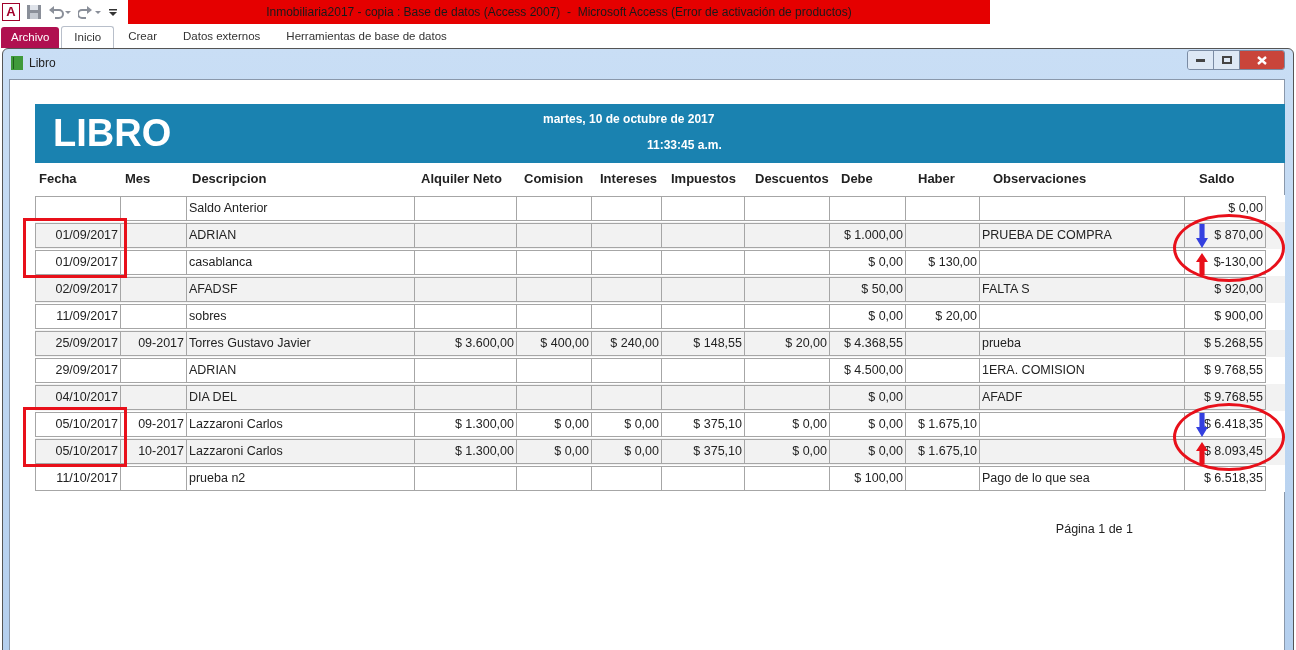 Image resolution: width=1296 pixels, height=650 pixels. I want to click on table-cell: $ 240,00, so click(626, 343).